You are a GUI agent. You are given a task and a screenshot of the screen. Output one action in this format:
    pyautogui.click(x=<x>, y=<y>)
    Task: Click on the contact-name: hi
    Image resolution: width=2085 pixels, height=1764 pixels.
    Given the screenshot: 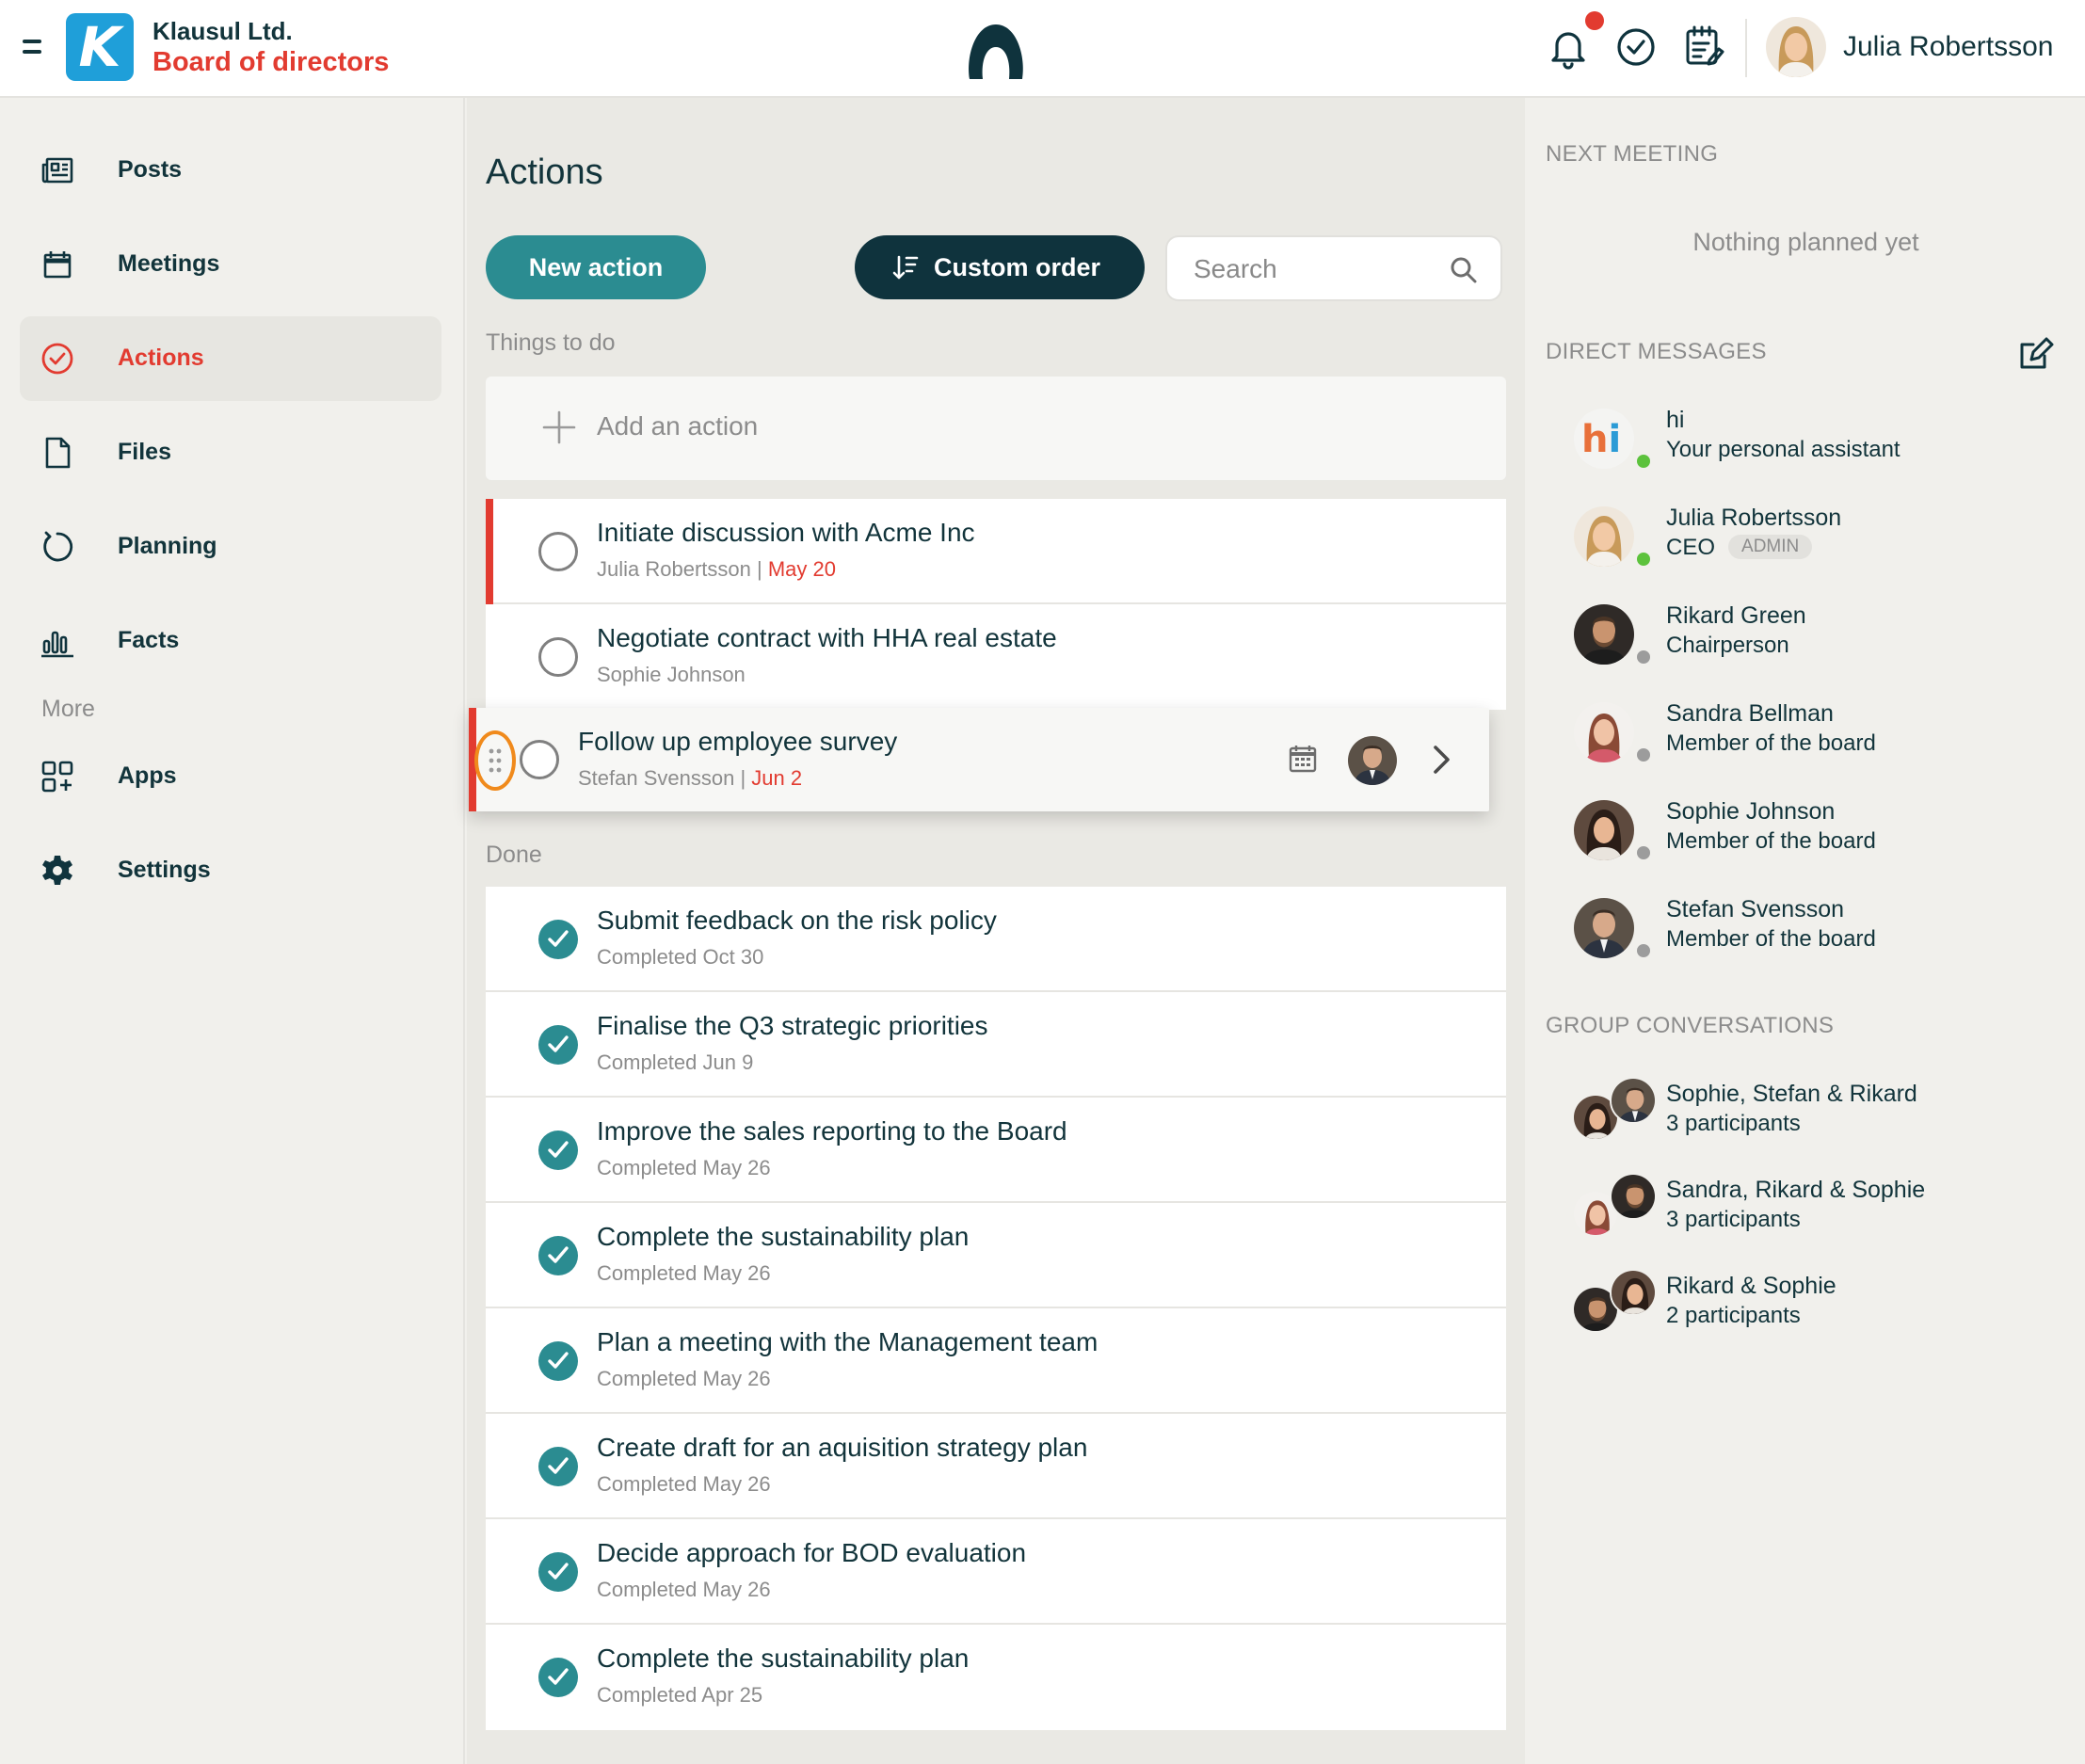 What is the action you would take?
    pyautogui.click(x=1675, y=420)
    